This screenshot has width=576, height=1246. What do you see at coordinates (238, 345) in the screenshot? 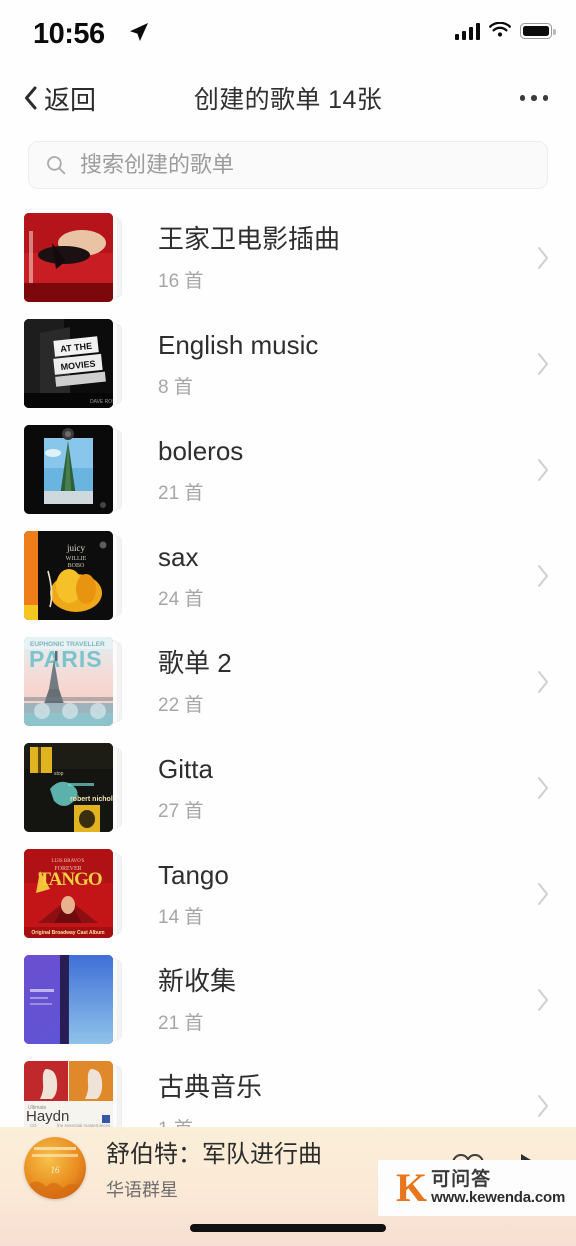
I see `playlist-title: English music` at bounding box center [238, 345].